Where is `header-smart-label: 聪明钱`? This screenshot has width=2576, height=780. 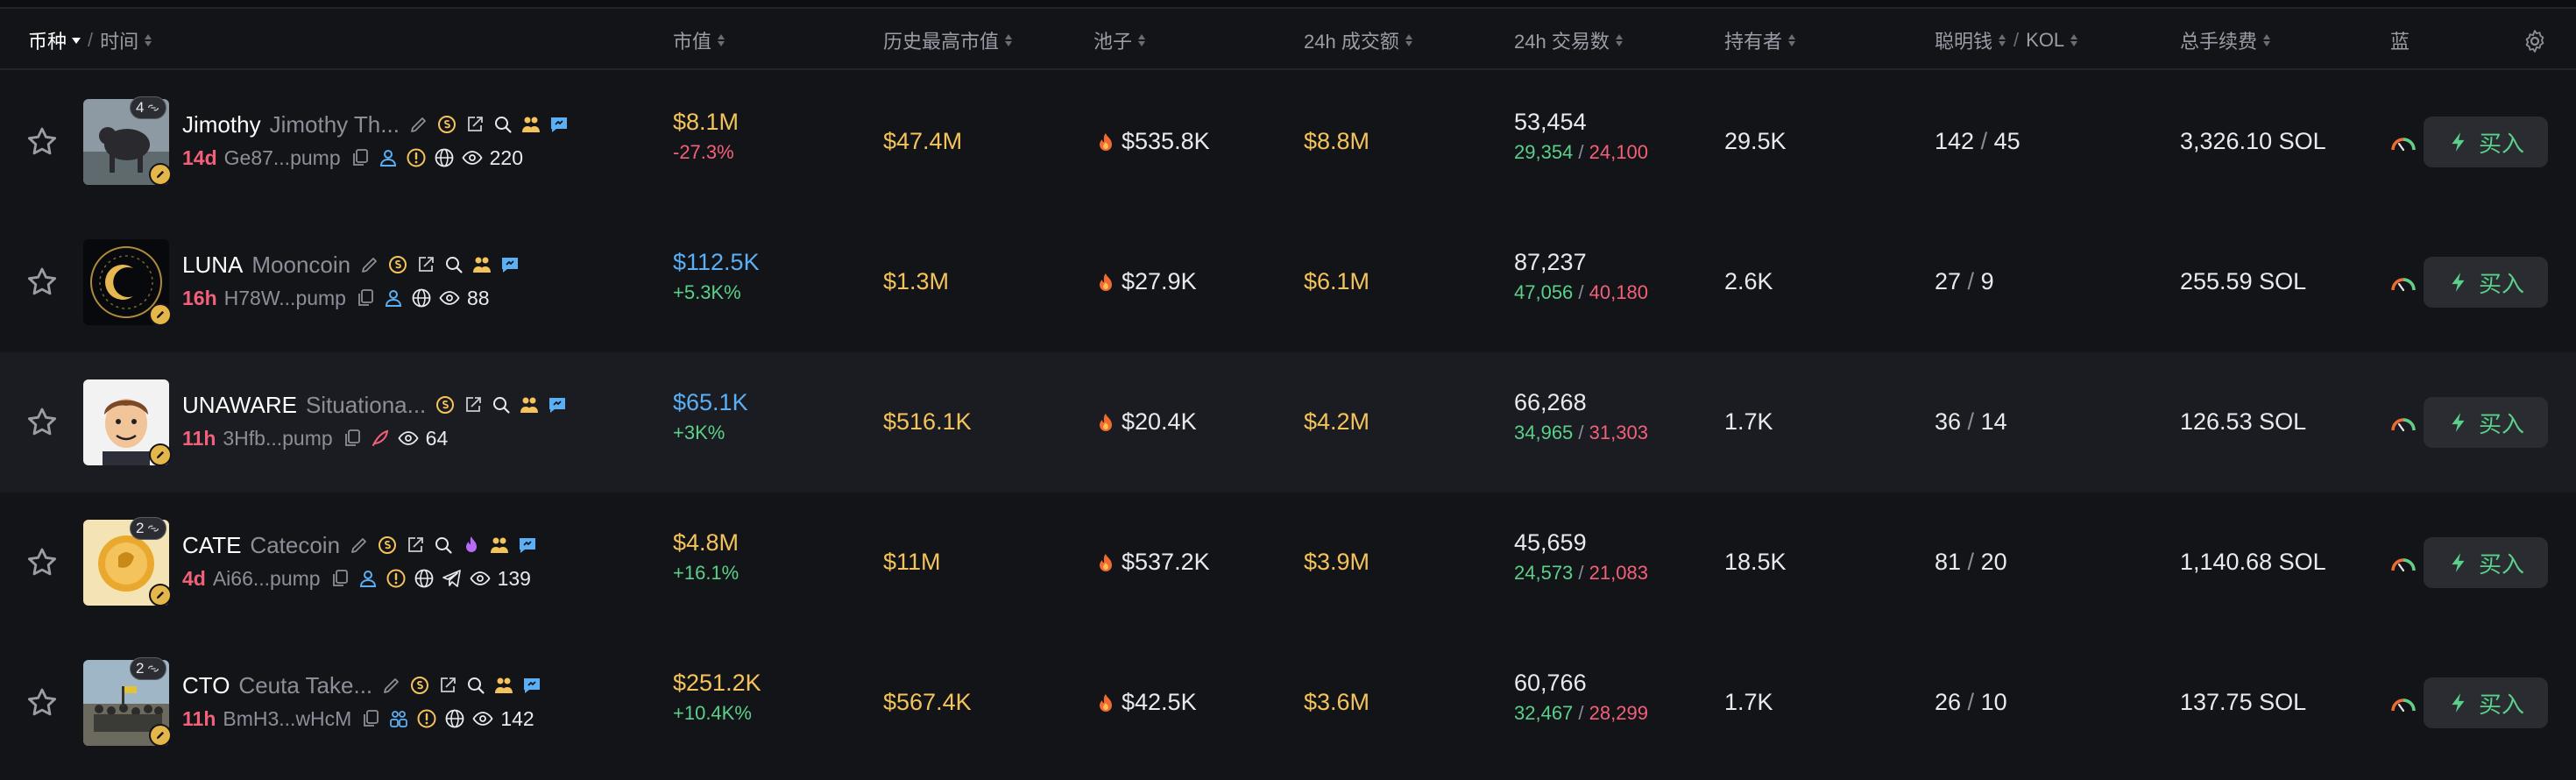 header-smart-label: 聪明钱 is located at coordinates (1963, 40).